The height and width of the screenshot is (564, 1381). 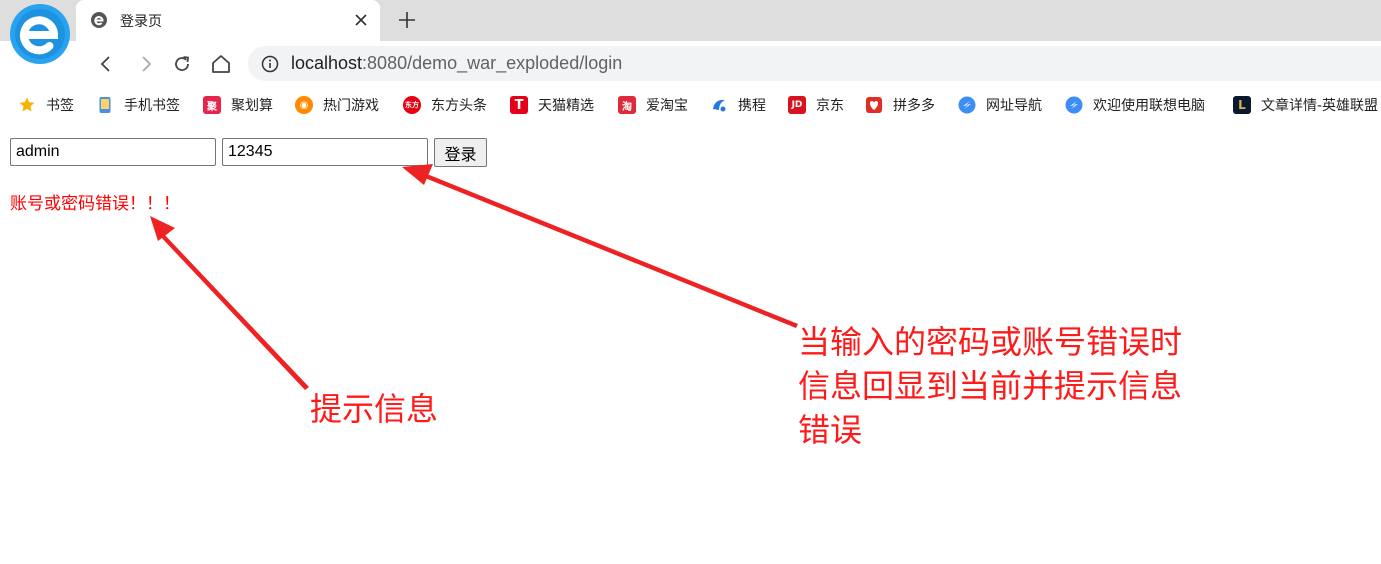 What do you see at coordinates (967, 105) in the screenshot?
I see `nav-site-icon` at bounding box center [967, 105].